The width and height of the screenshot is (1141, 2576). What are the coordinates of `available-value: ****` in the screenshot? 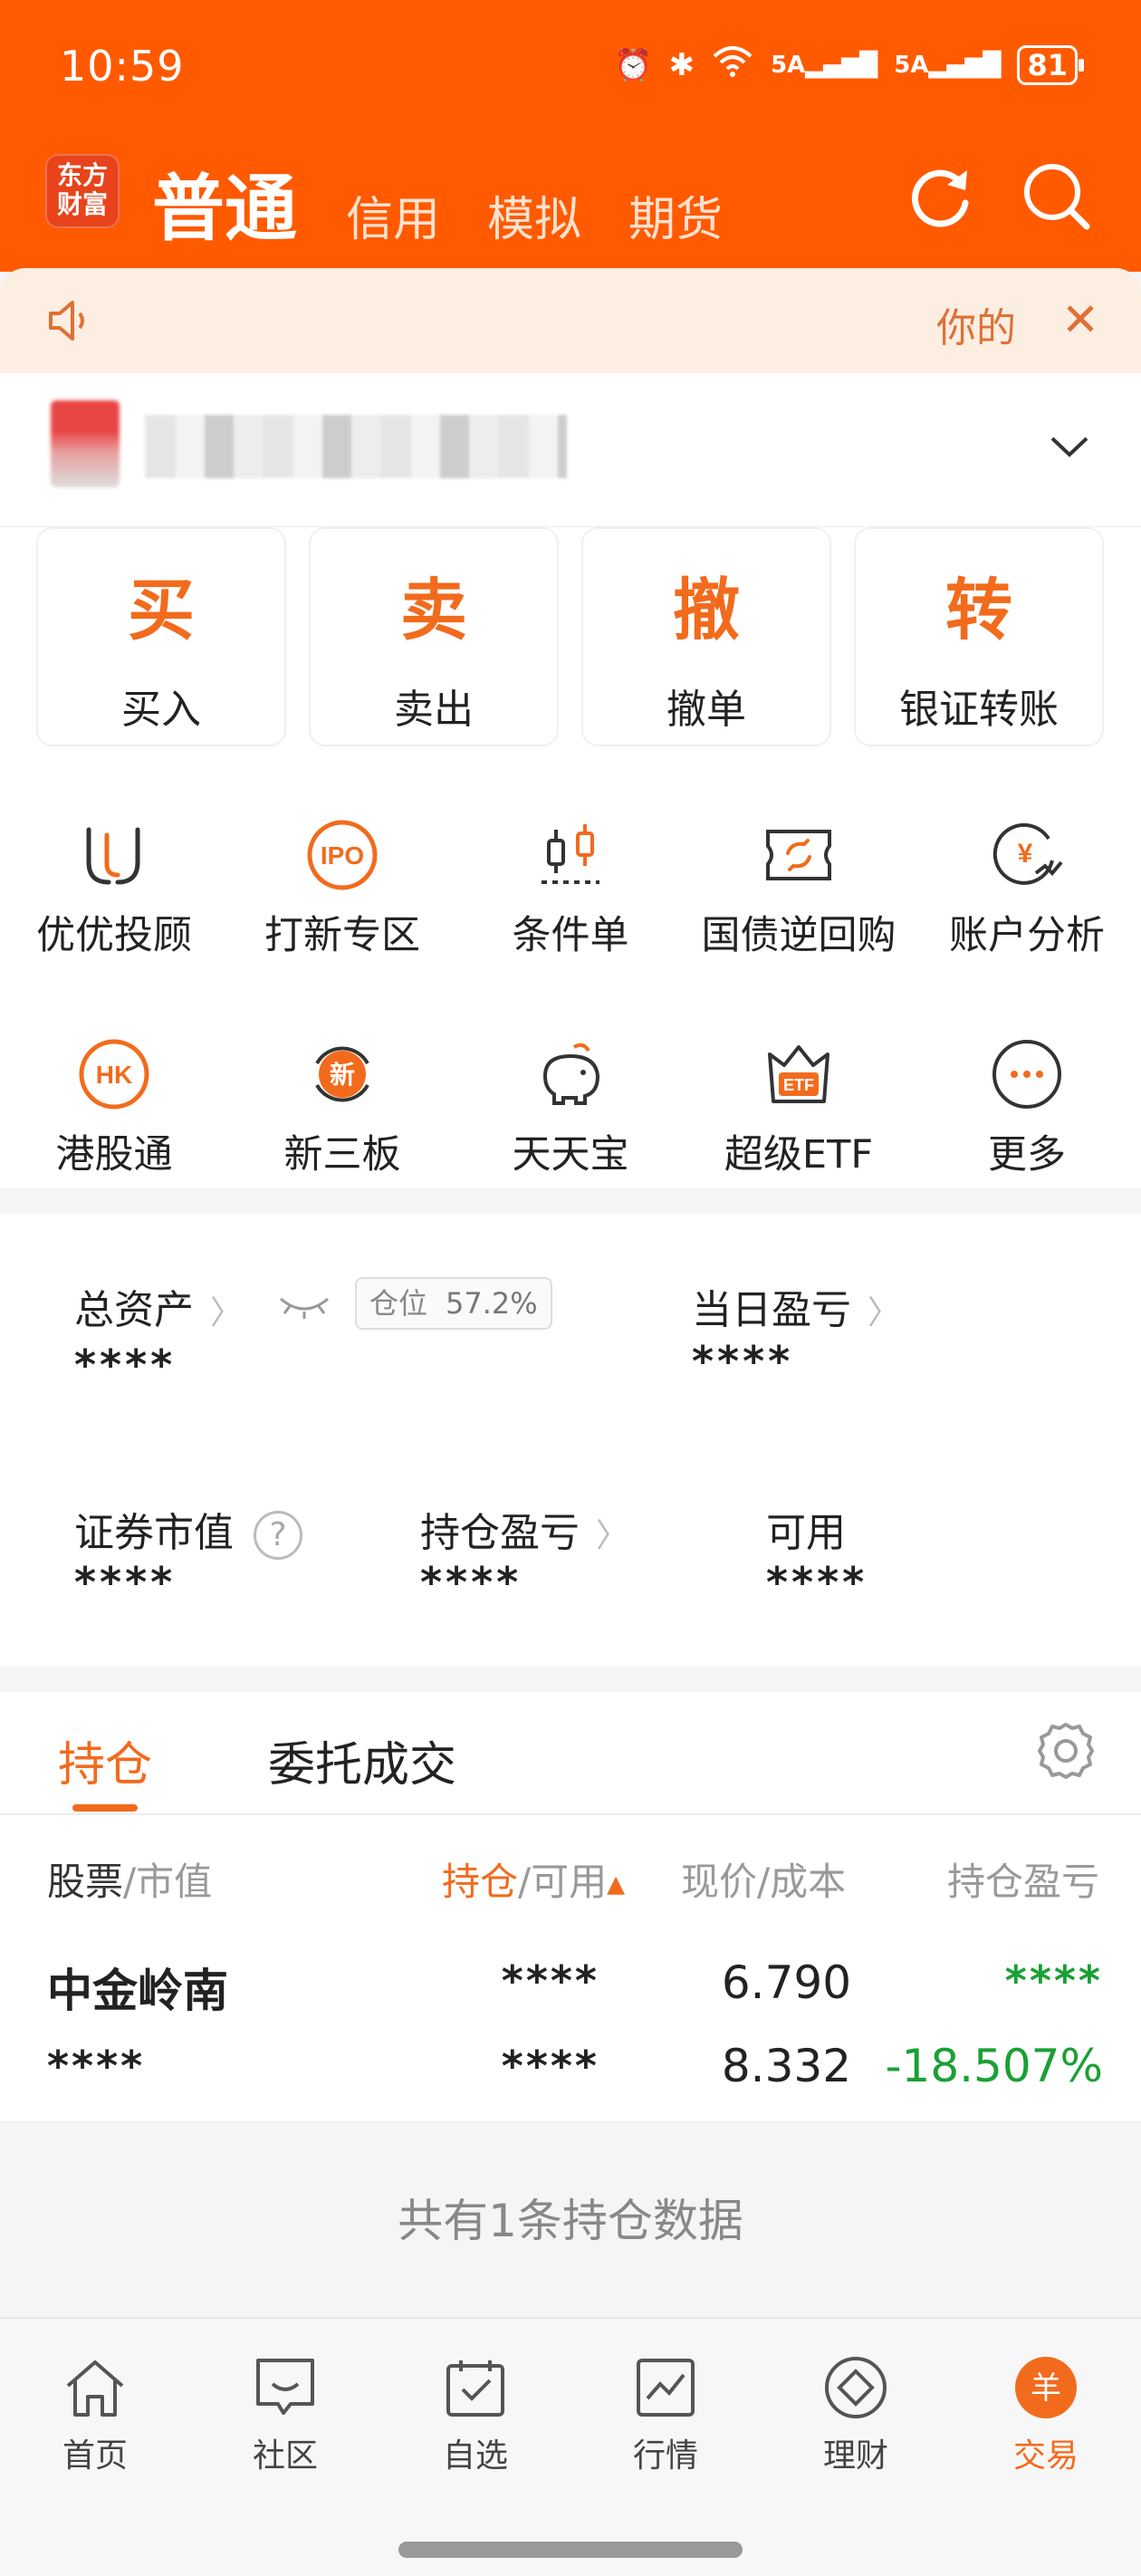 It's located at (817, 1582).